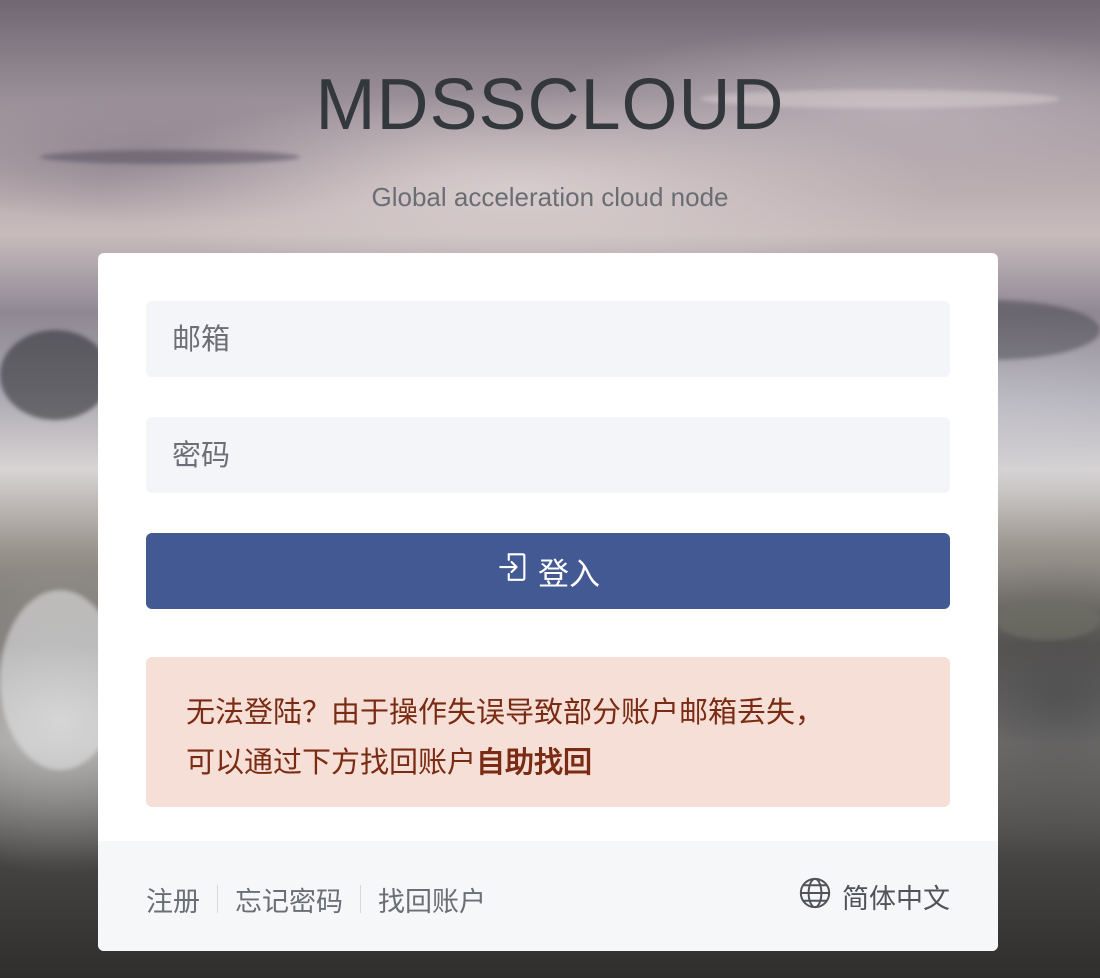 This screenshot has height=978, width=1100. I want to click on login-button: 登入, so click(548, 571).